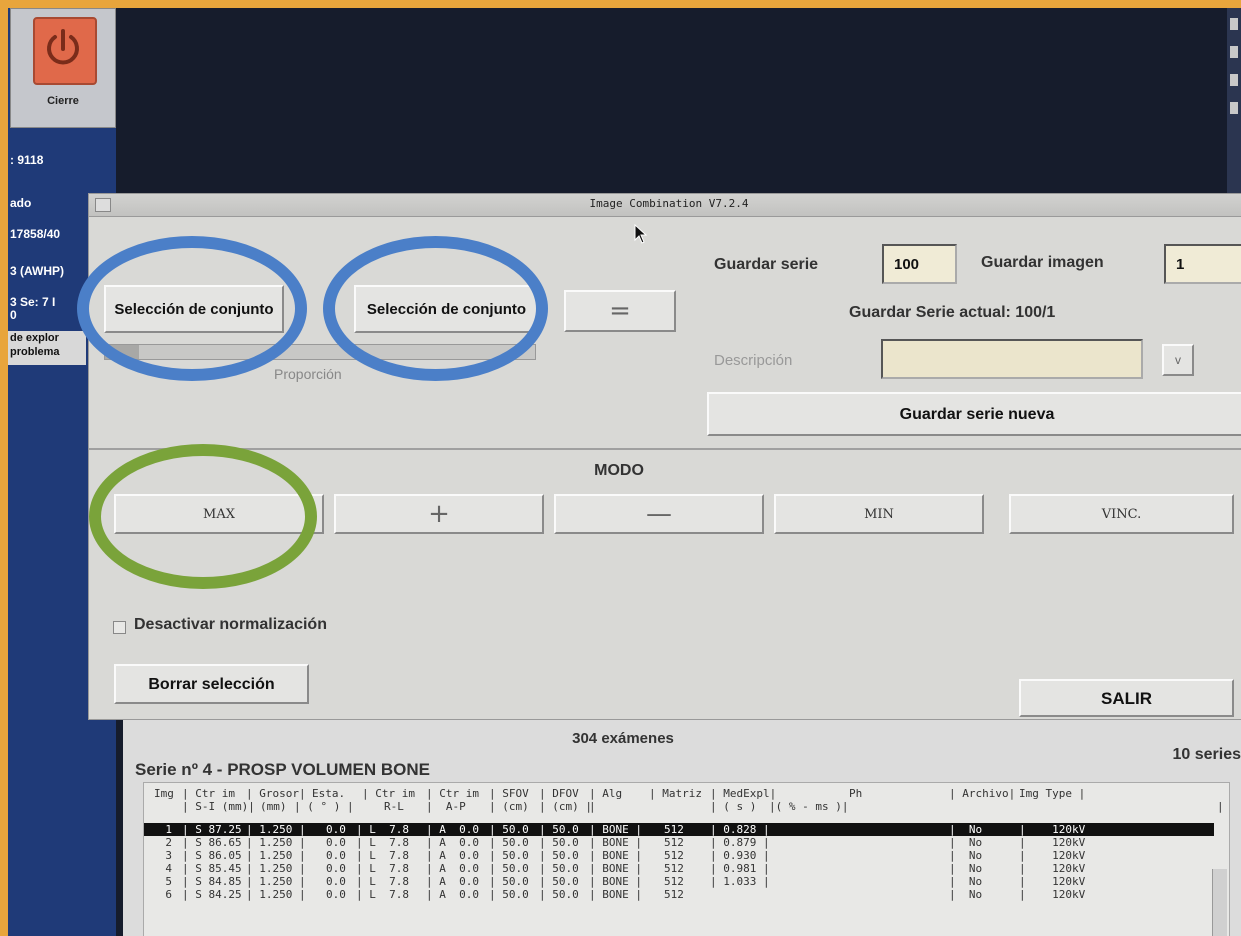  Describe the element at coordinates (208, 793) in the screenshot. I see `header-ctr-si: | Ctr im` at that location.